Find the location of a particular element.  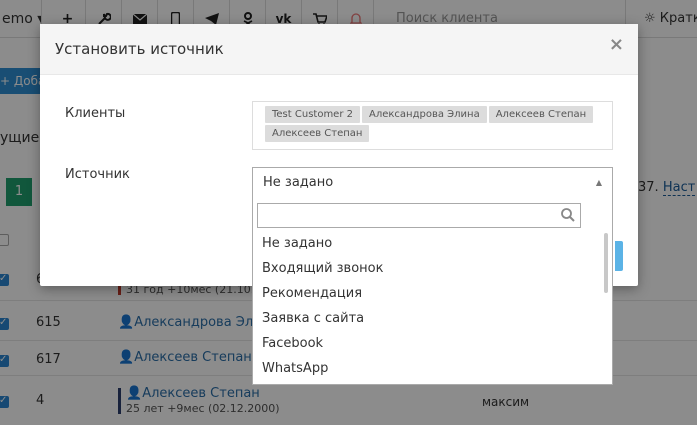

option-incoming-call: Входящий звонок is located at coordinates (429, 268).